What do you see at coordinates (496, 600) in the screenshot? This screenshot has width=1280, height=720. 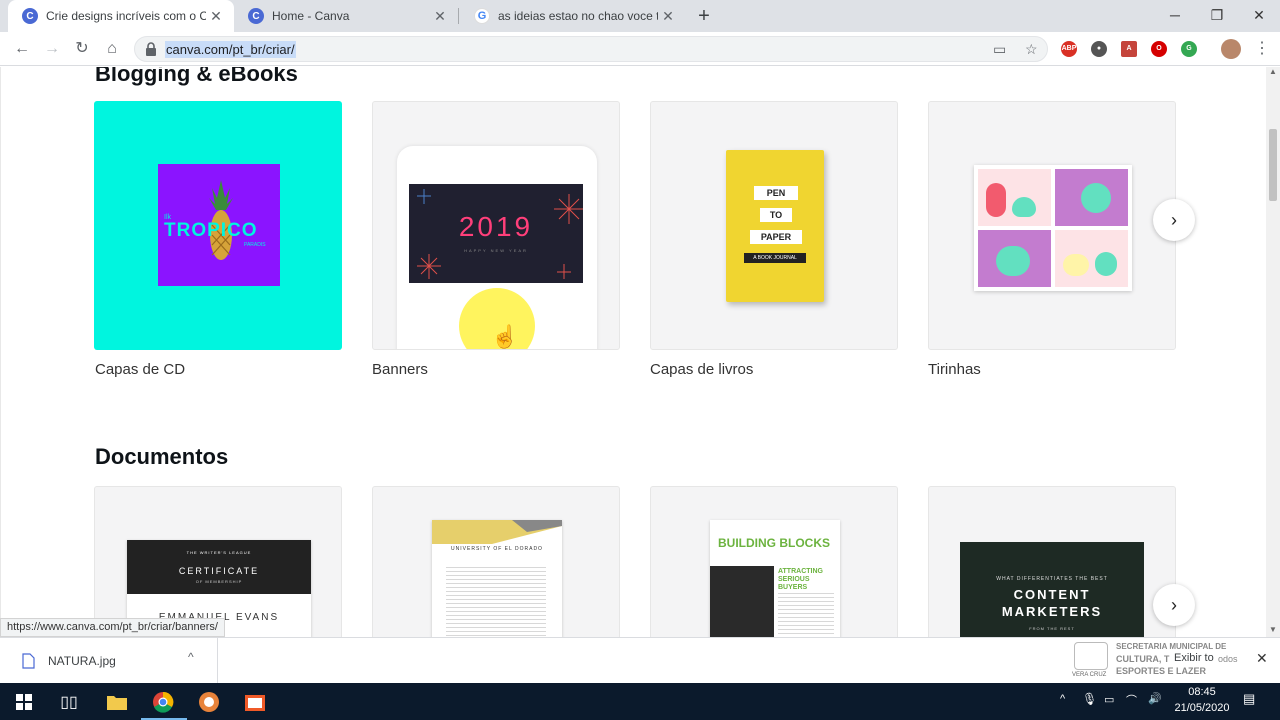 I see `letter-body-lines` at bounding box center [496, 600].